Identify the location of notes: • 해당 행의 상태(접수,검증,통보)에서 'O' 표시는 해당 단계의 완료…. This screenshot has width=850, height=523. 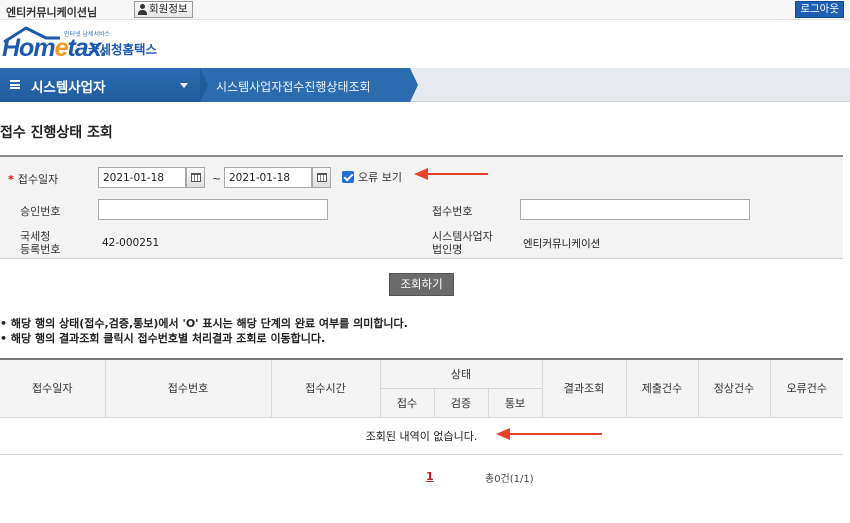
(204, 331).